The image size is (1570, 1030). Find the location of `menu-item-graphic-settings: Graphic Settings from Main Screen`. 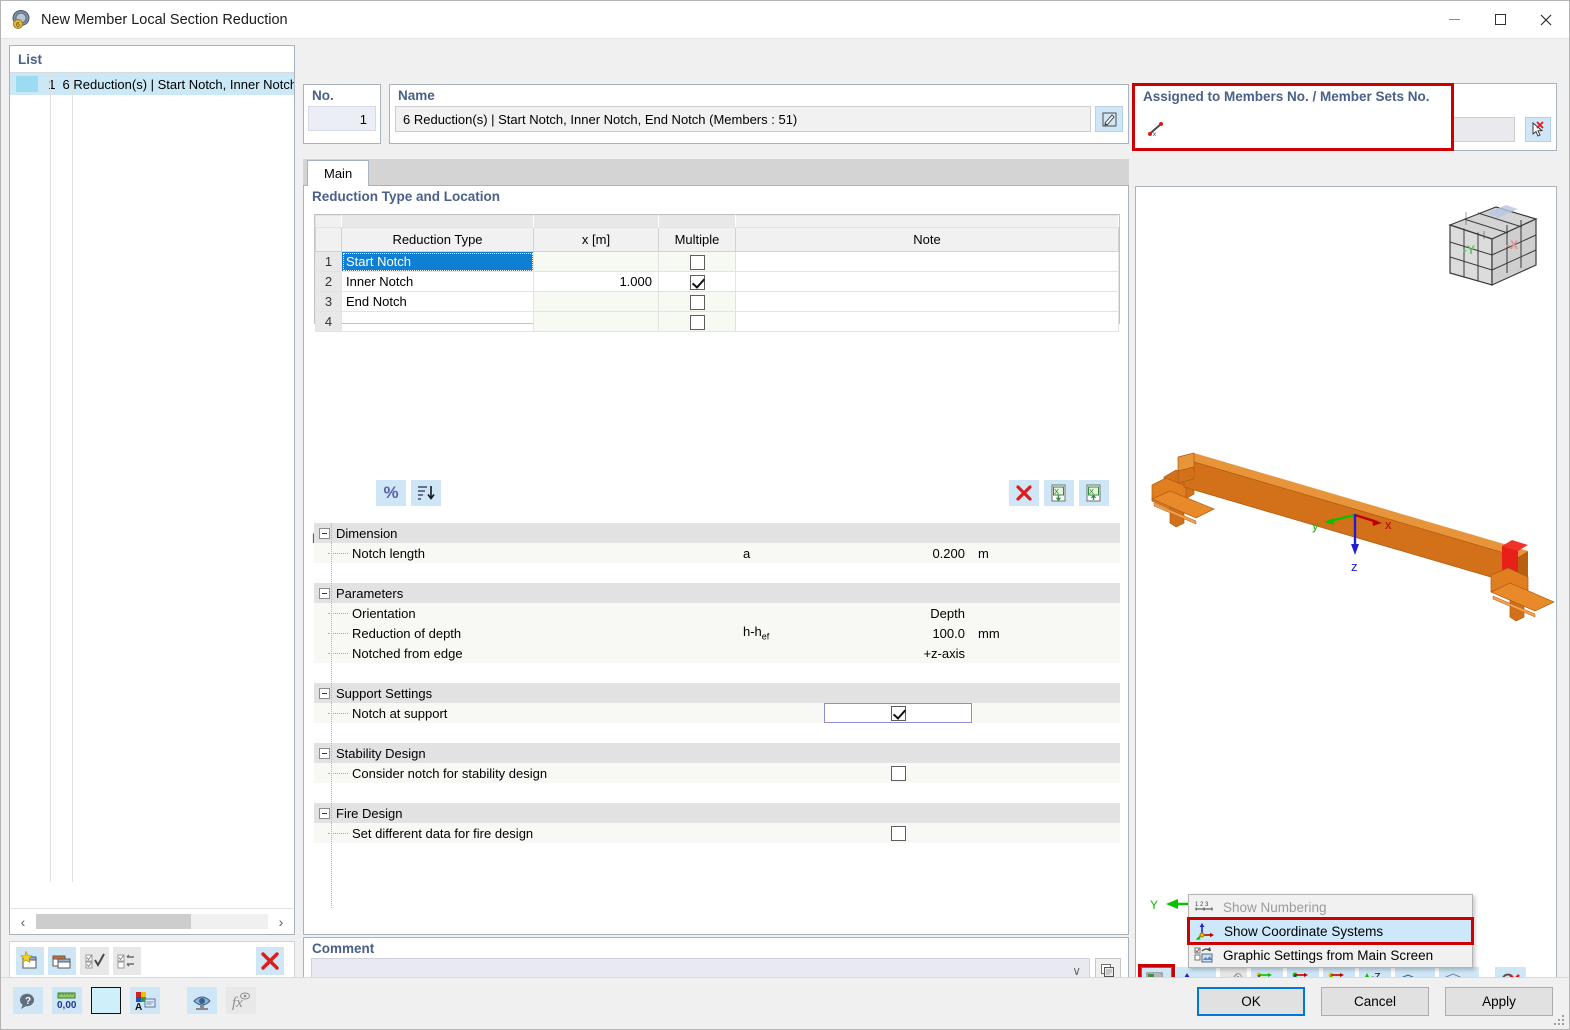

menu-item-graphic-settings: Graphic Settings from Main Screen is located at coordinates (1330, 955).